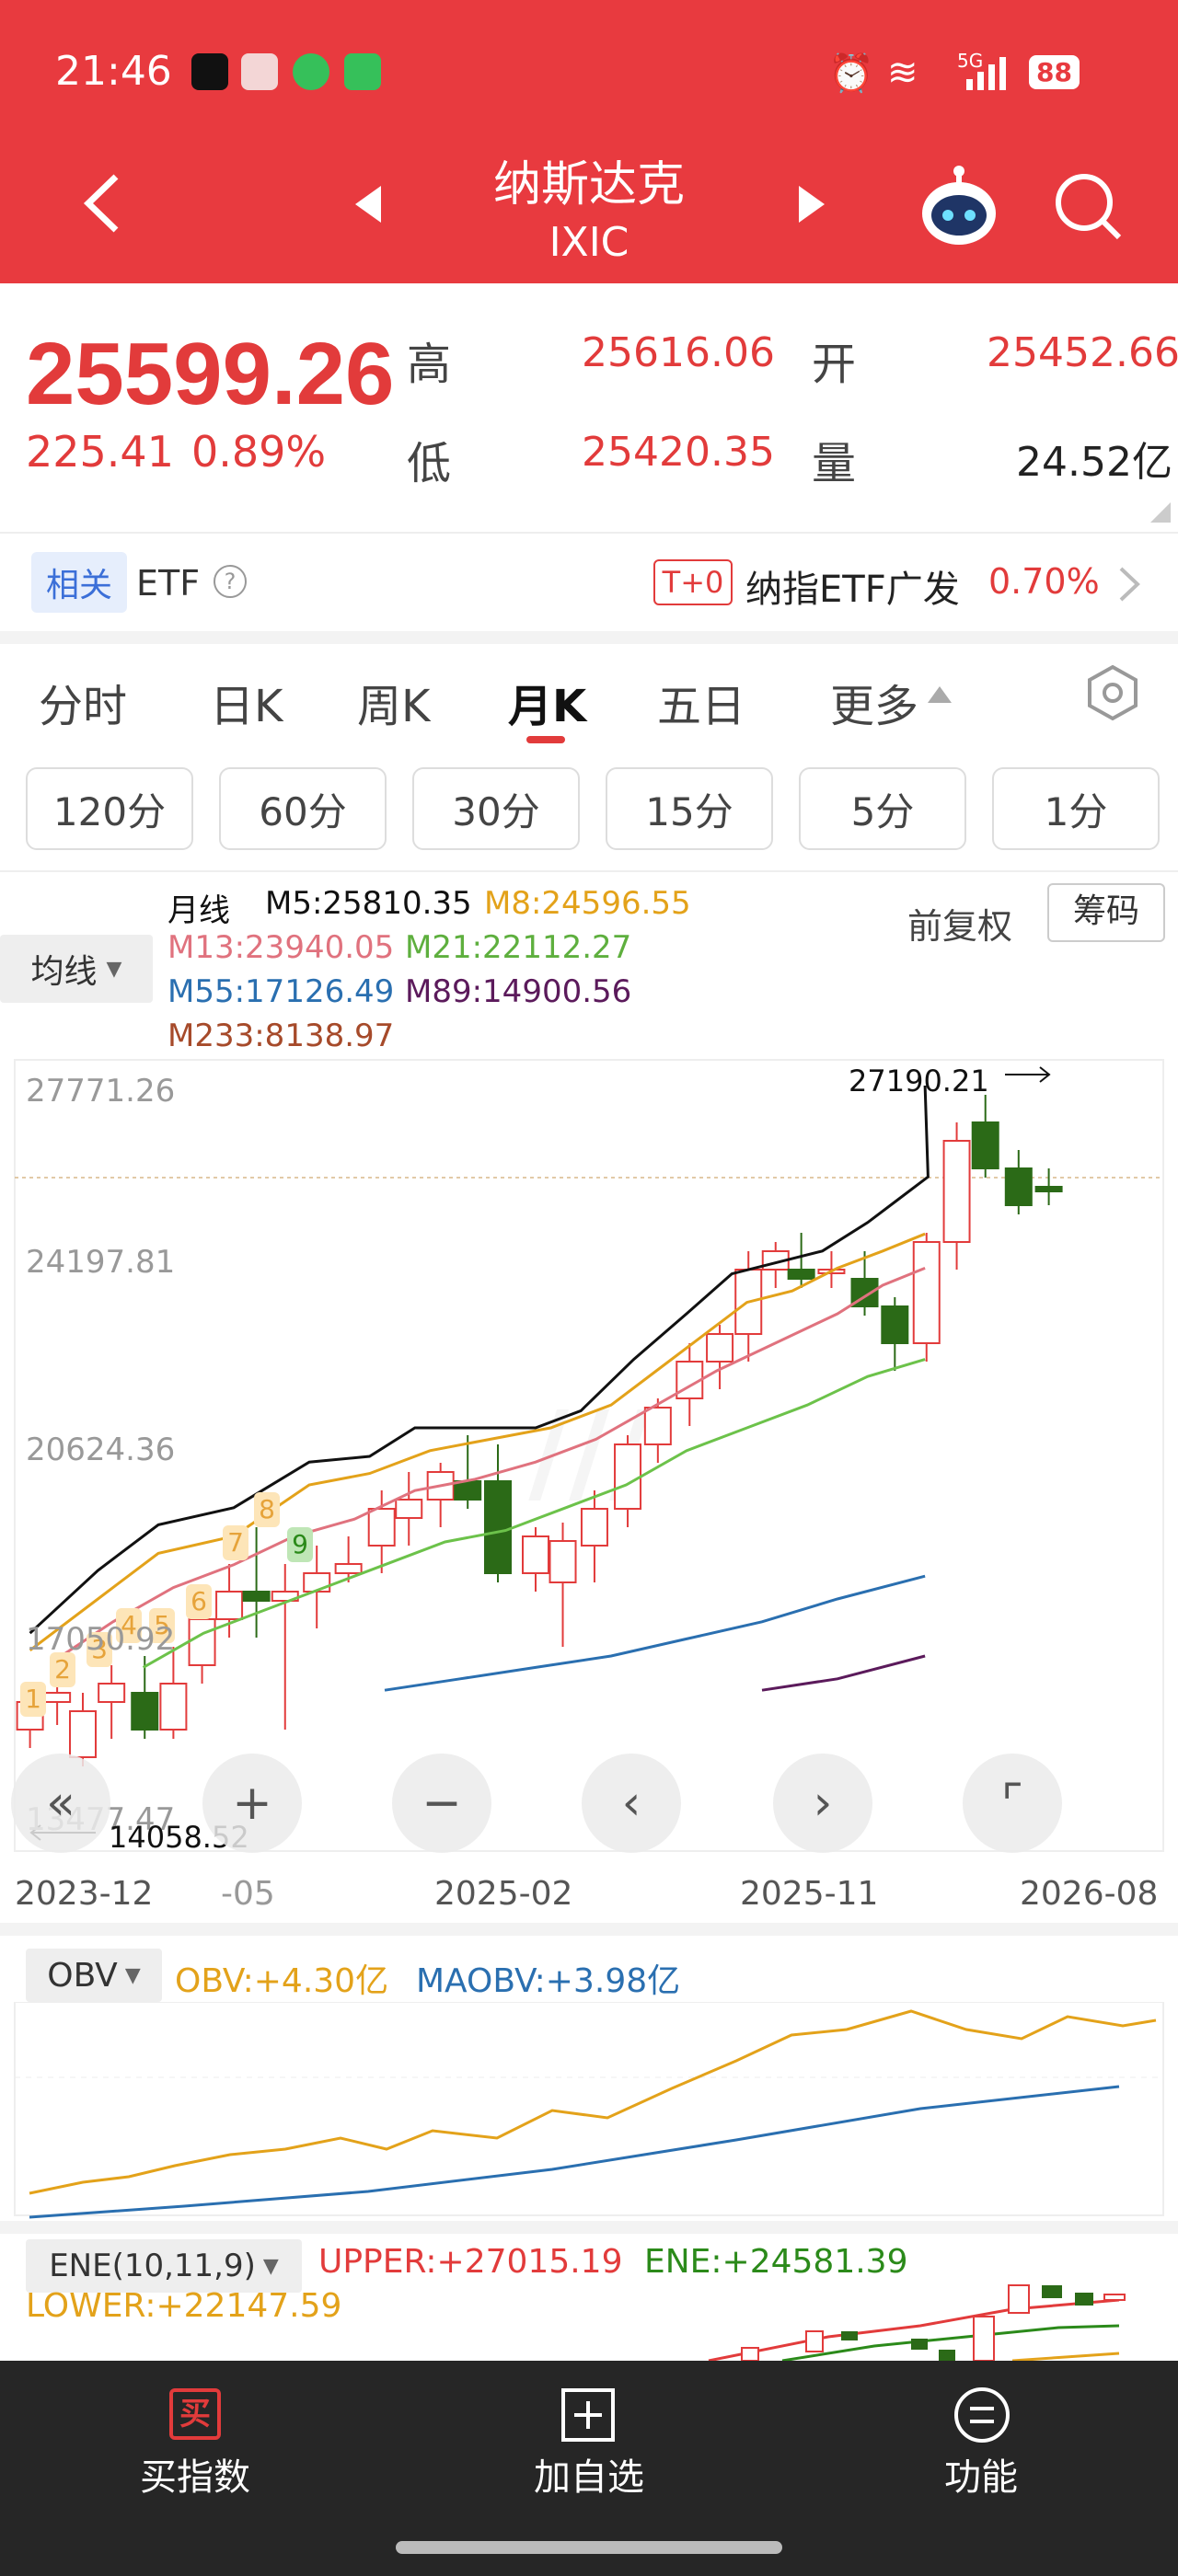 This screenshot has width=1178, height=2576. What do you see at coordinates (1082, 352) in the screenshot?
I see `open-value: 25452.66` at bounding box center [1082, 352].